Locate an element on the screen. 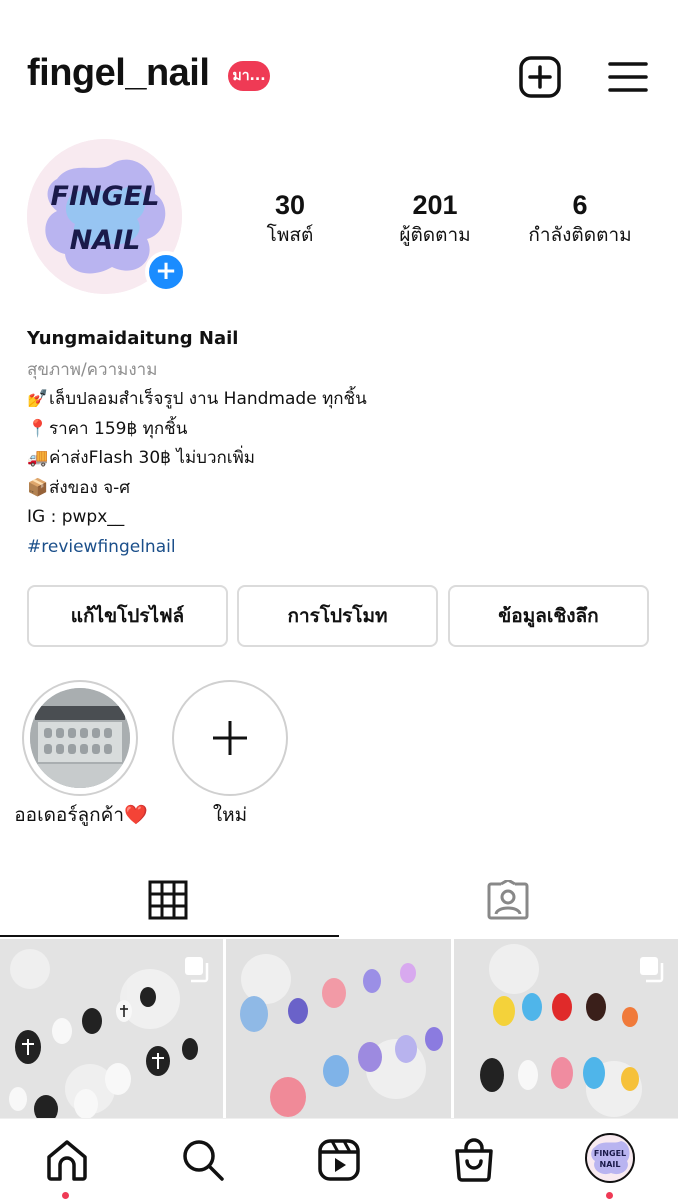  stat-posts: 30 โพสต์ is located at coordinates (290, 218).